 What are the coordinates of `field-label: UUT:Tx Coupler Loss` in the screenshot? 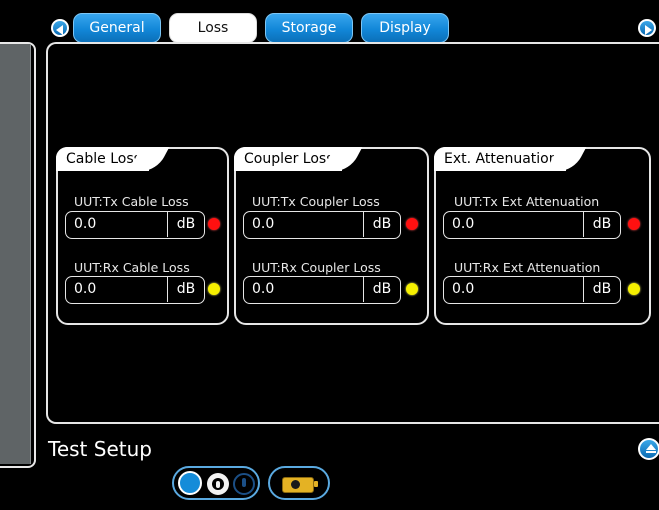 It's located at (316, 201).